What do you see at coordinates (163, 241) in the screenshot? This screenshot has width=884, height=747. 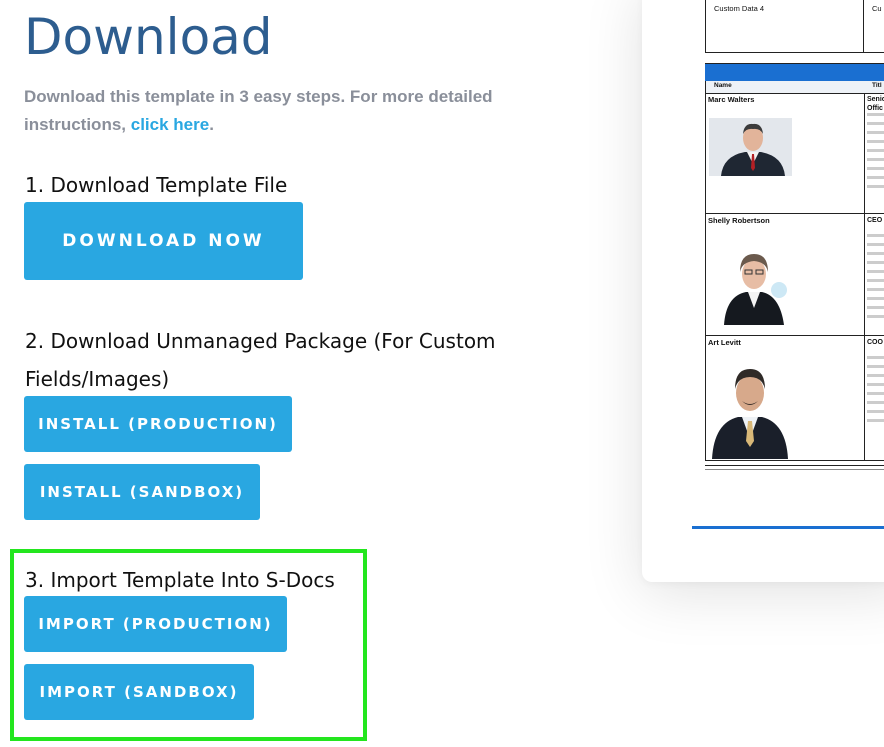 I see `download-now-button: DOWNLOAD NOW` at bounding box center [163, 241].